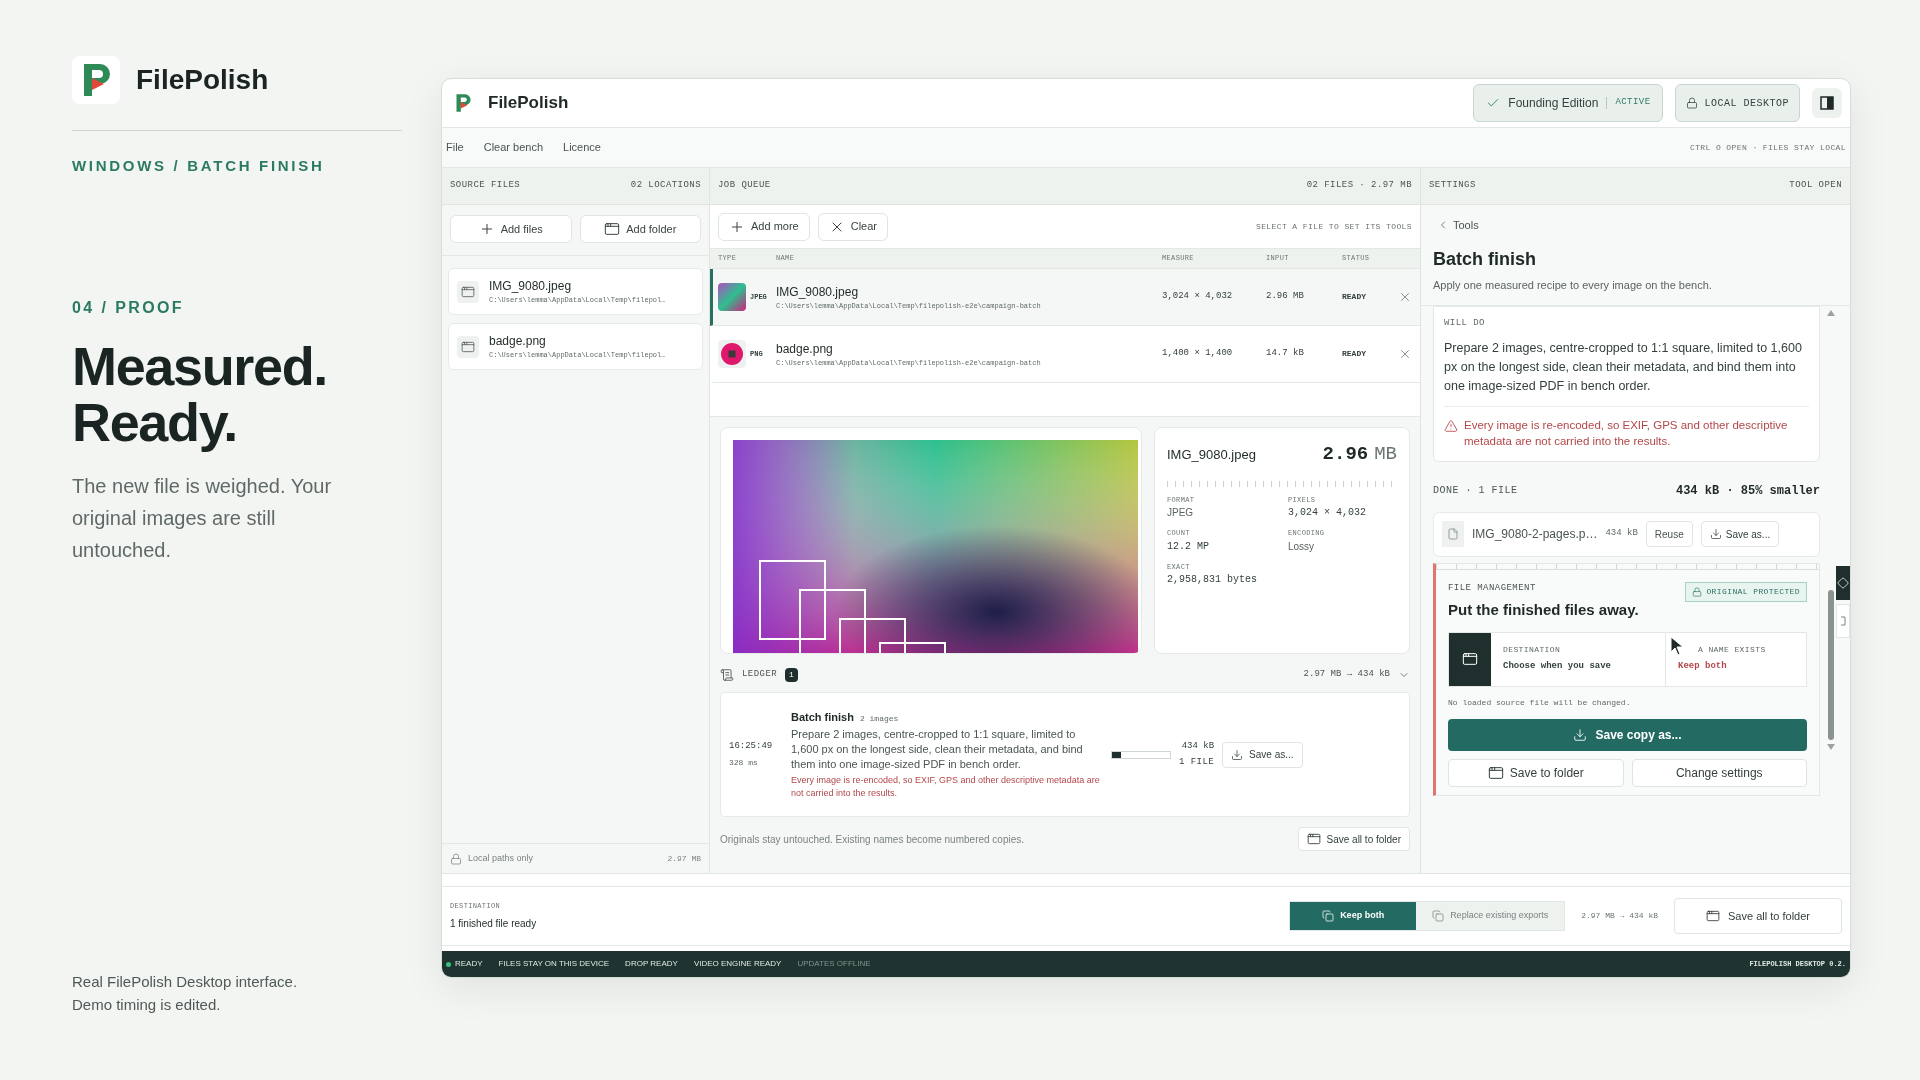 Image resolution: width=1920 pixels, height=1080 pixels. I want to click on footer-size: 2.97 MB, so click(684, 858).